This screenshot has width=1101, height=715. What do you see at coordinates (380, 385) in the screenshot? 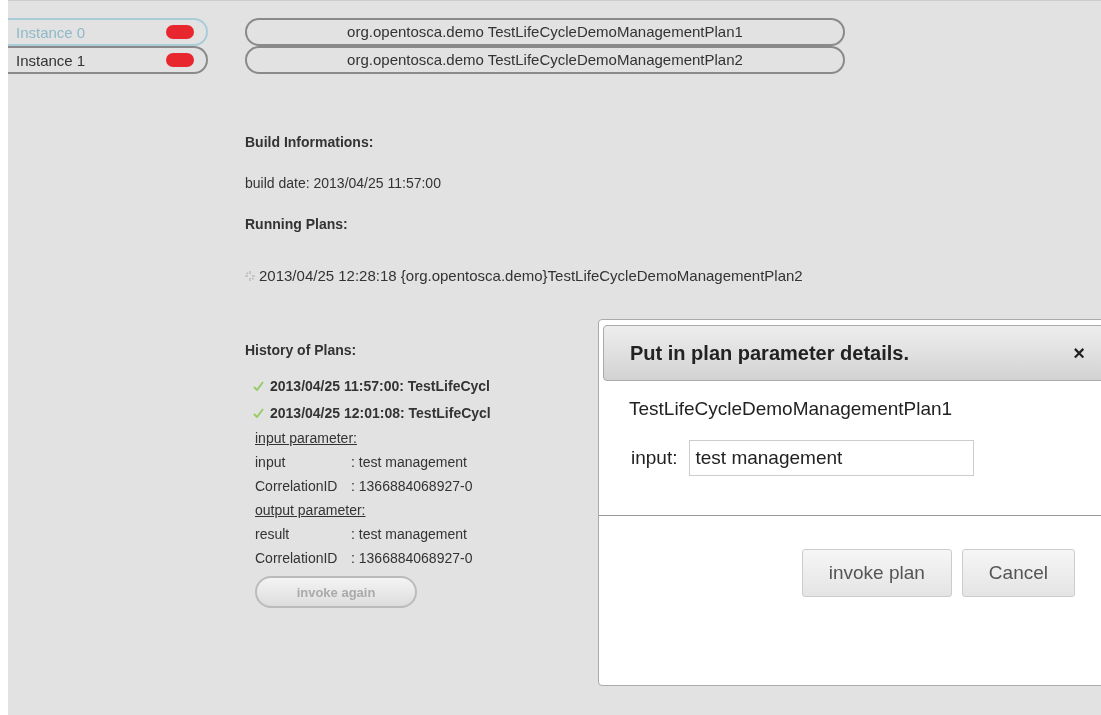
I see `history-entry: 2013/04/25 11:57:00: TestLifeCycl` at bounding box center [380, 385].